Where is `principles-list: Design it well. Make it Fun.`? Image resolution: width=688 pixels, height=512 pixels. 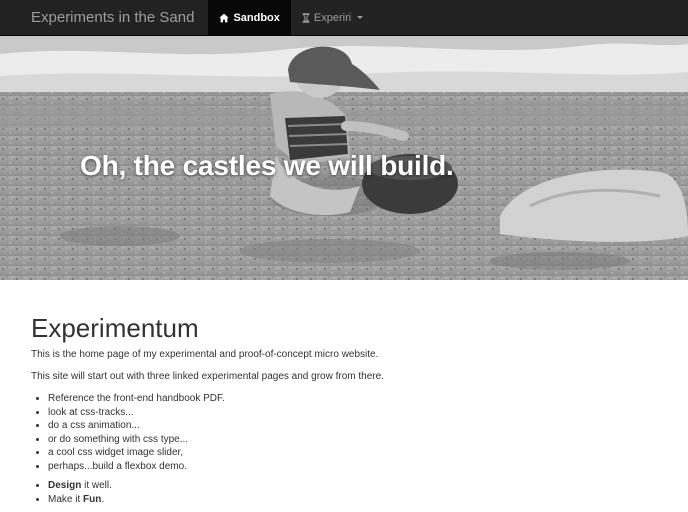
principles-list: Design it well. Make it Fun. is located at coordinates (349, 492).